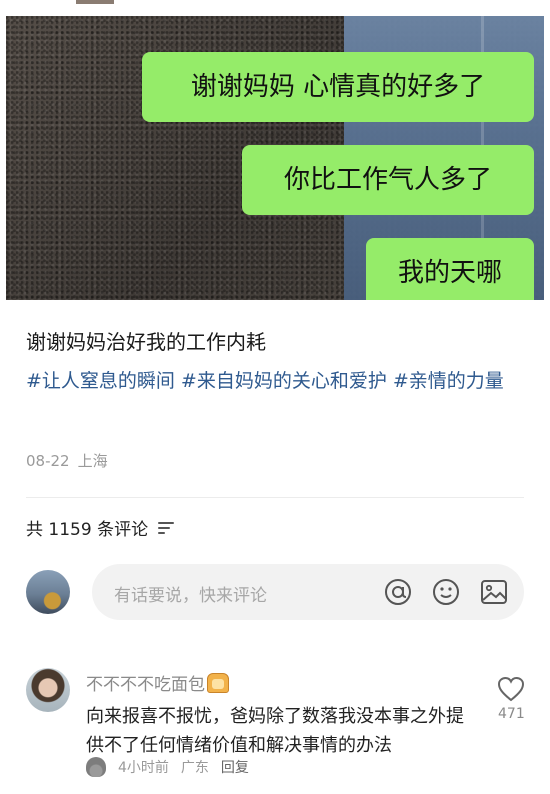 The image size is (550, 794). I want to click on commenter-avatar, so click(48, 690).